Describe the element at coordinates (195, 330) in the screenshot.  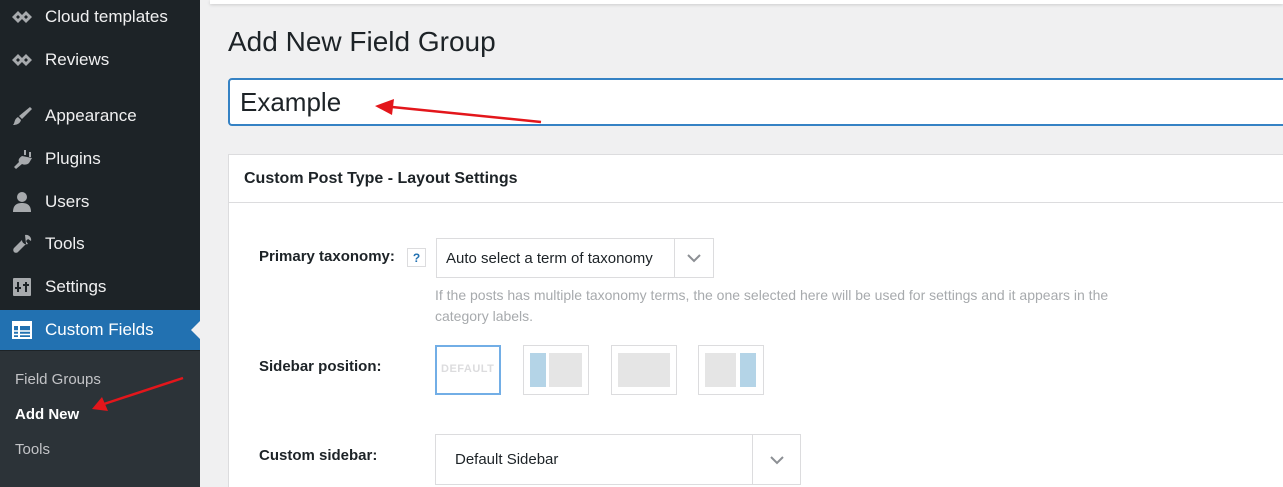
I see `active-indicator` at that location.